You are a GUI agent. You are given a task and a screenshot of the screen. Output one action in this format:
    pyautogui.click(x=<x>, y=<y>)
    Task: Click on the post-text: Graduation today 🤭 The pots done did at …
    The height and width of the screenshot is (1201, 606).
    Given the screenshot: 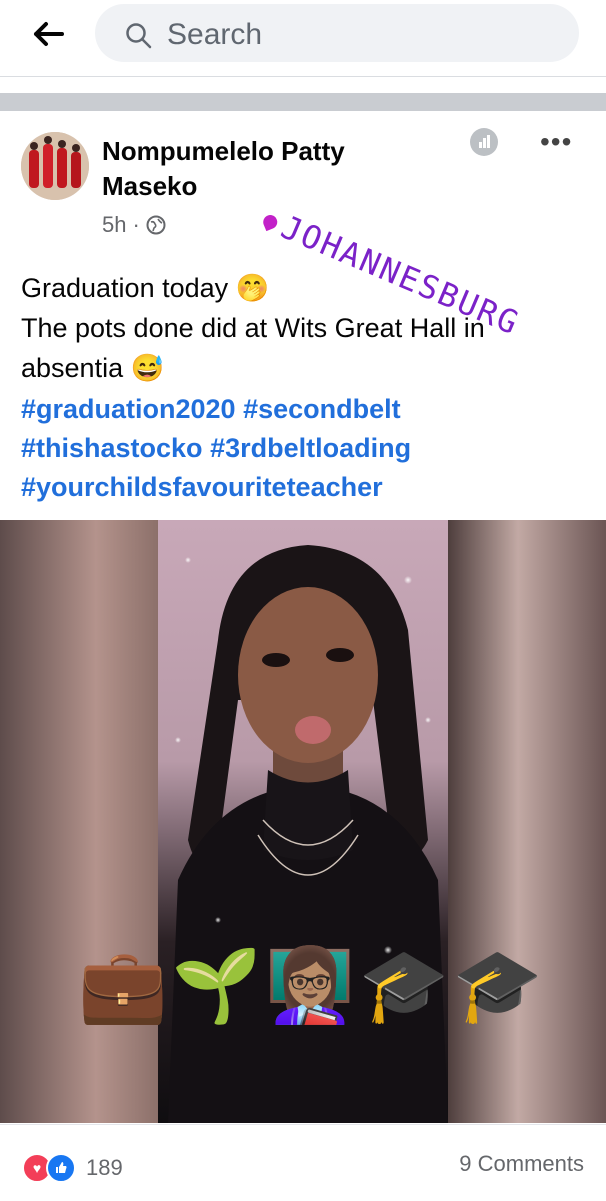 What is the action you would take?
    pyautogui.click(x=303, y=328)
    